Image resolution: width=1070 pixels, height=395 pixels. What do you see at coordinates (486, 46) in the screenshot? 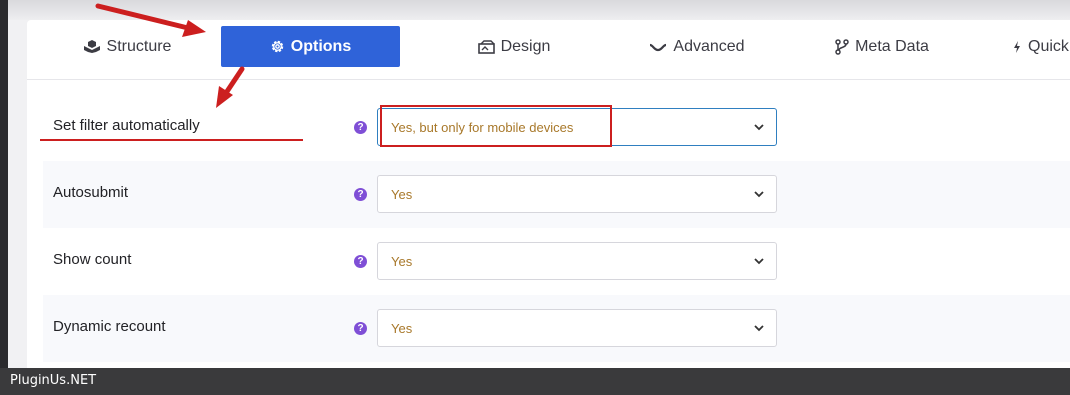
I see `design-icon` at bounding box center [486, 46].